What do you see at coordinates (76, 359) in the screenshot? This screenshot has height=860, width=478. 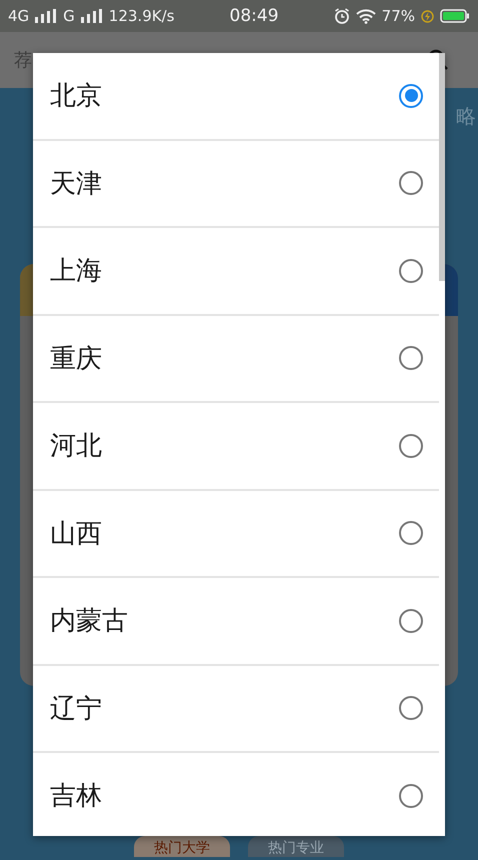 I see `option-label: 重庆` at bounding box center [76, 359].